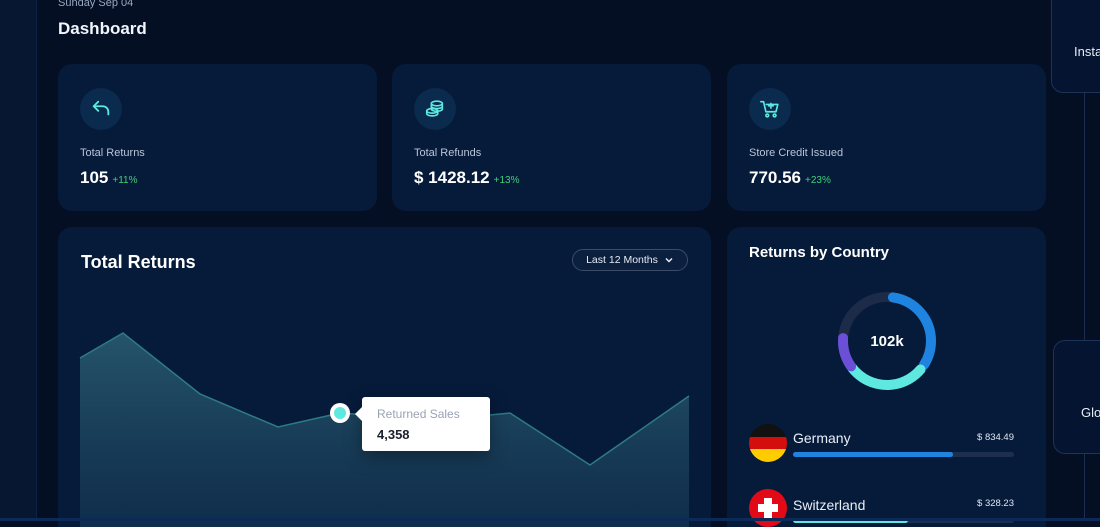 Image resolution: width=1100 pixels, height=527 pixels. I want to click on donut-total: 102k, so click(887, 341).